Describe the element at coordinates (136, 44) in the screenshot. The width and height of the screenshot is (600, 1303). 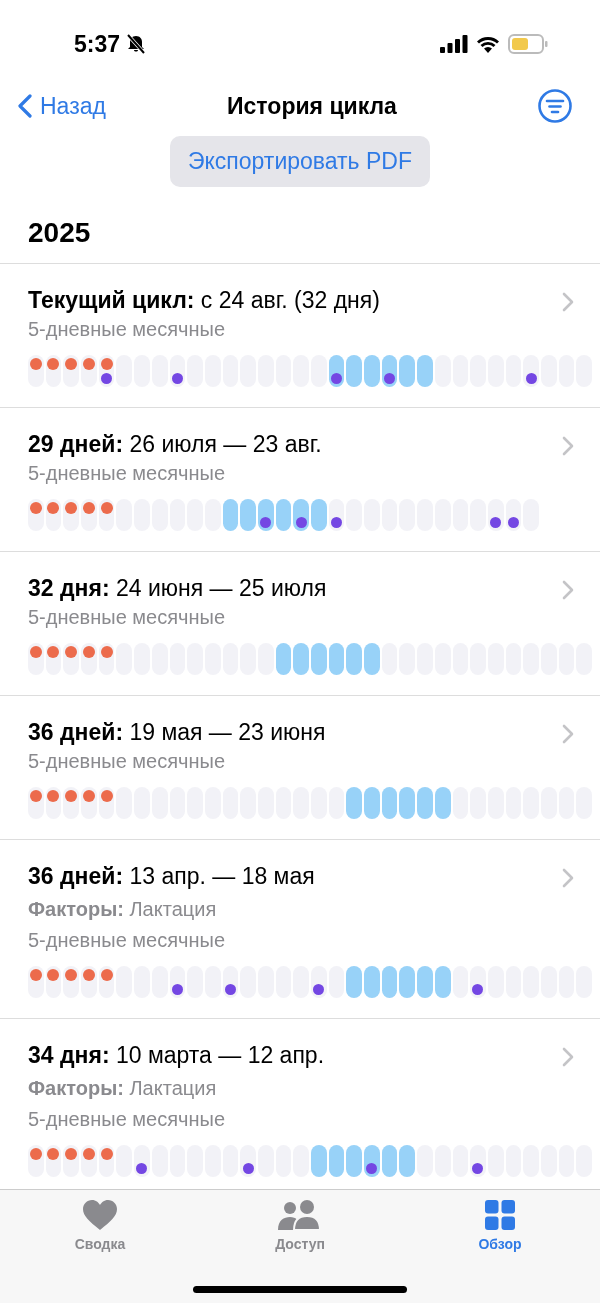
I see `muted-bell-icon` at that location.